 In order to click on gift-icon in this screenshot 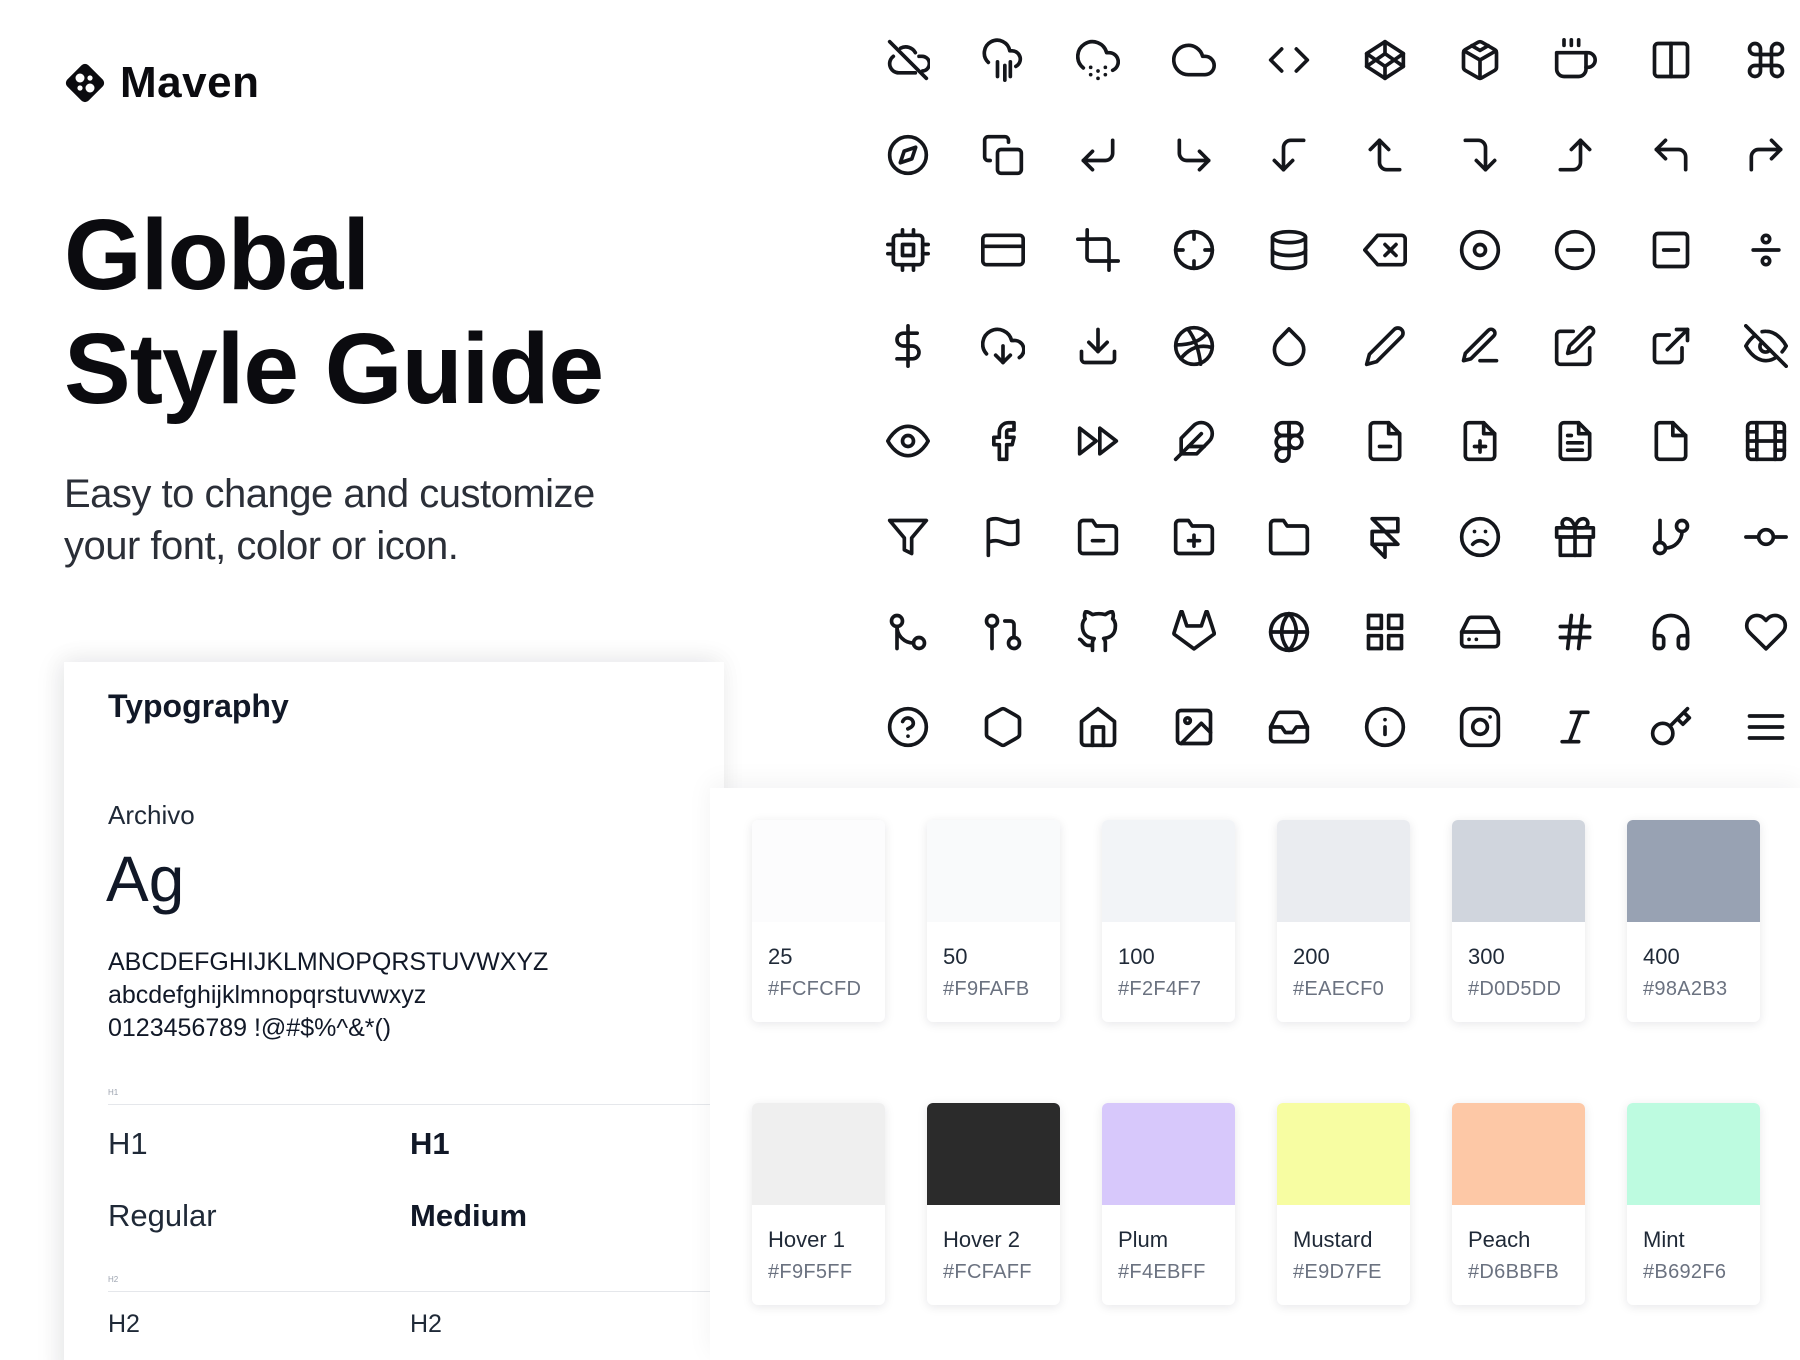, I will do `click(1575, 536)`.